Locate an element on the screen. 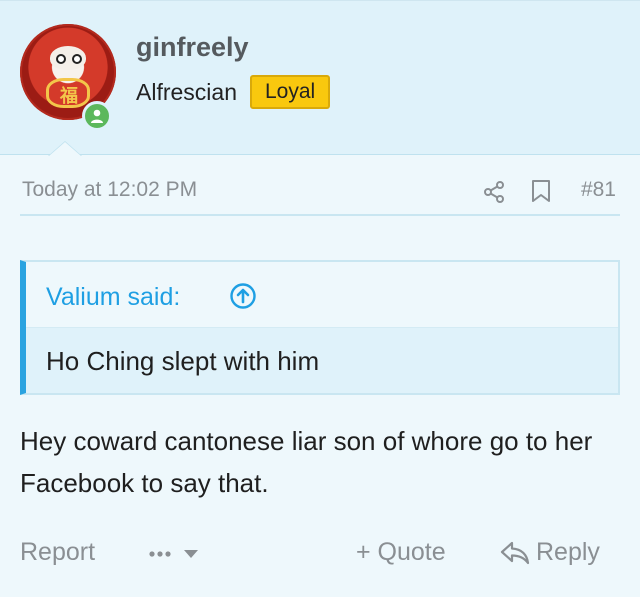  reply-label: Reply is located at coordinates (568, 552).